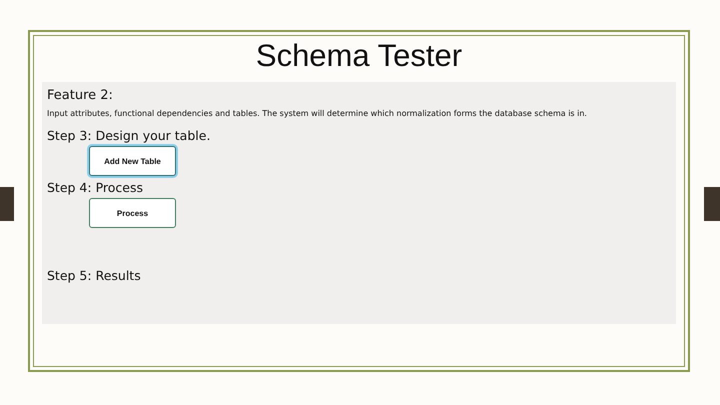  Describe the element at coordinates (94, 275) in the screenshot. I see `step-label: Step 5: Results` at that location.